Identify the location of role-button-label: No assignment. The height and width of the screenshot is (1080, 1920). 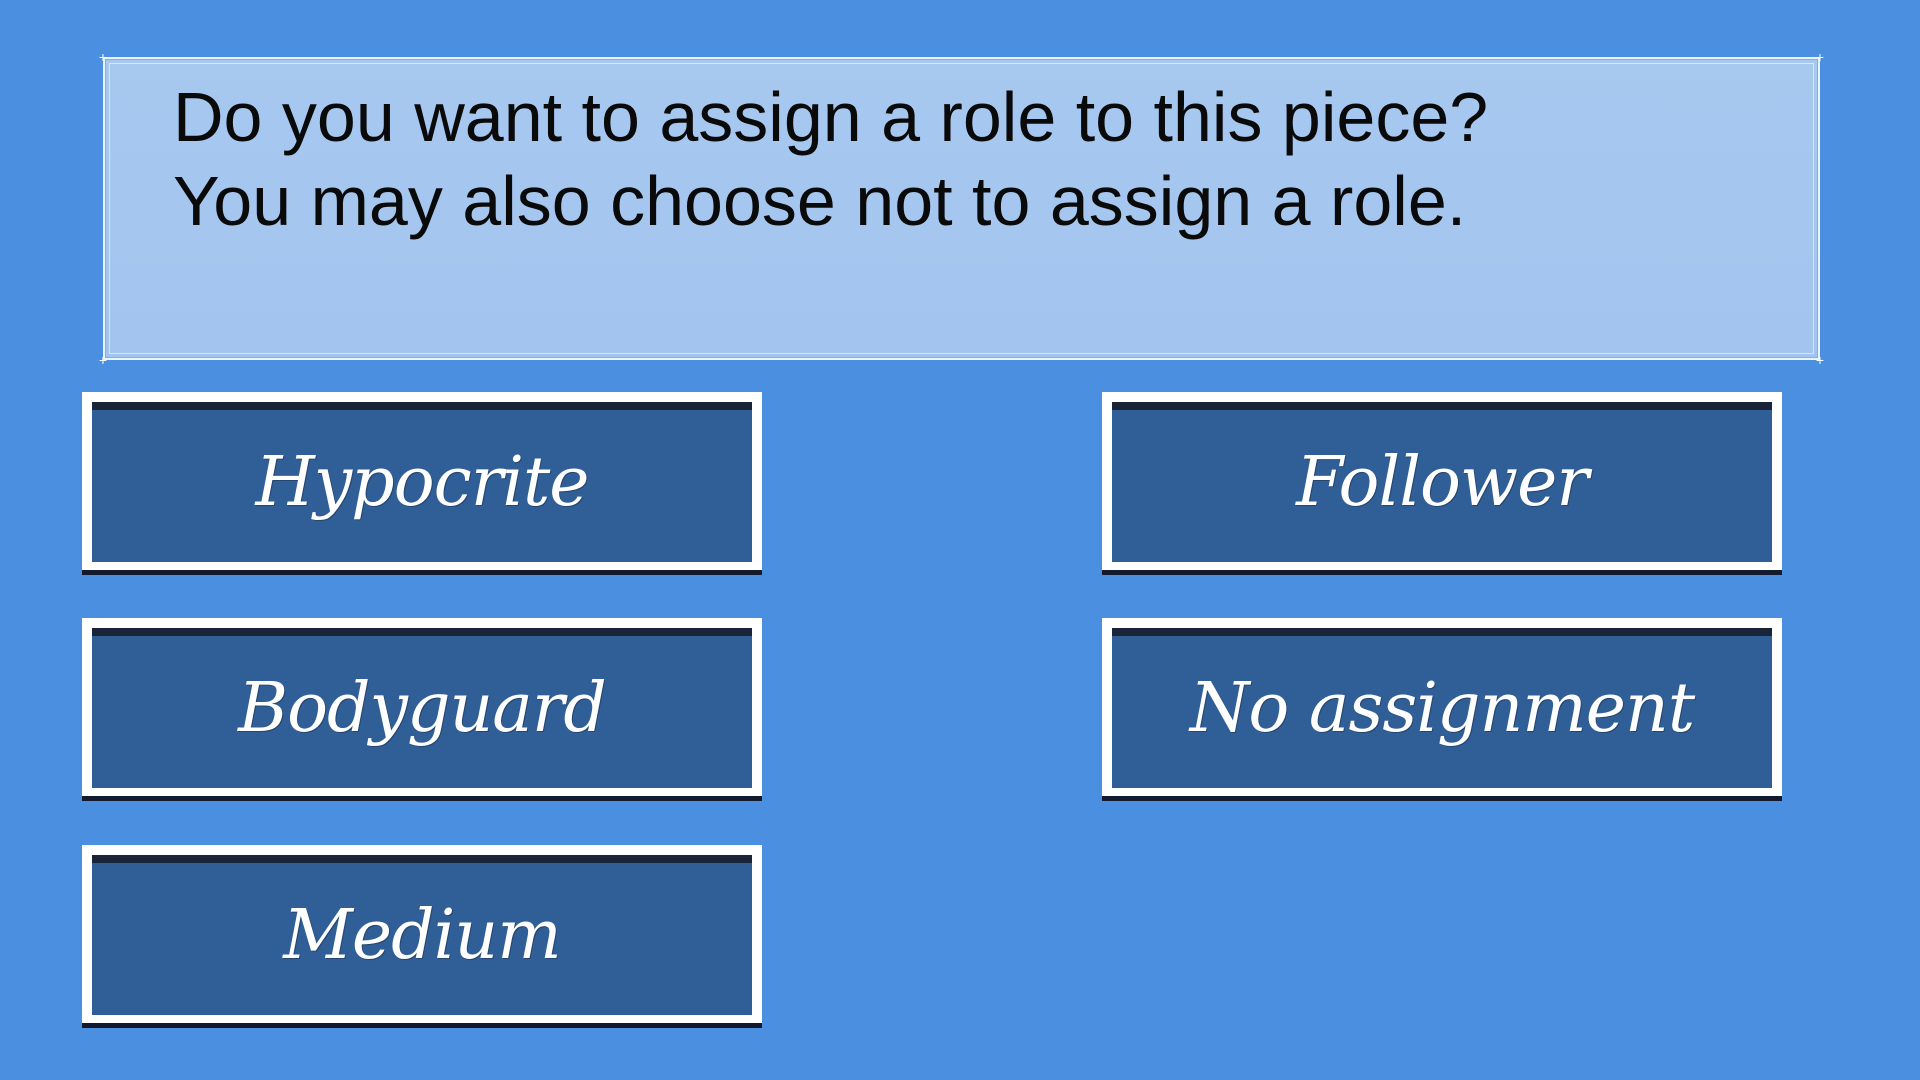
(1442, 708).